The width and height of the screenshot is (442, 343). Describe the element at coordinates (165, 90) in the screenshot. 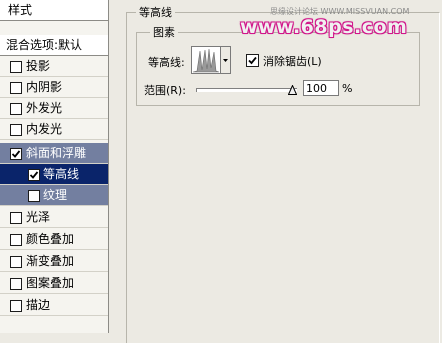

I see `range-label: 范围(R):` at that location.